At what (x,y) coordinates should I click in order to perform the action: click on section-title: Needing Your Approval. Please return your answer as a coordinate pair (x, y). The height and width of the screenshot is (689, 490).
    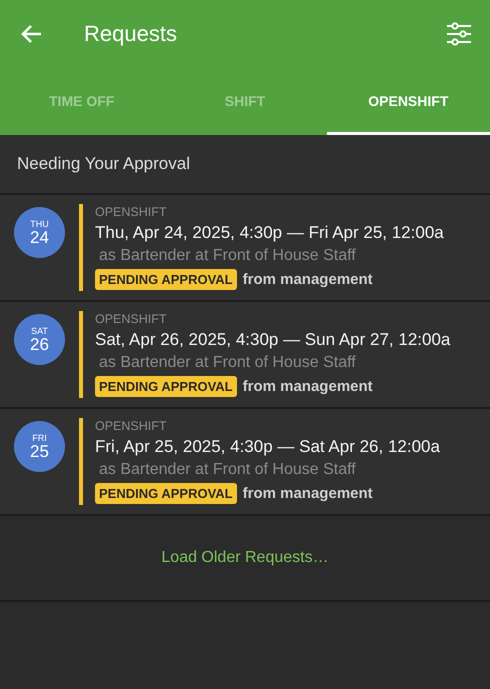
    Looking at the image, I should click on (245, 165).